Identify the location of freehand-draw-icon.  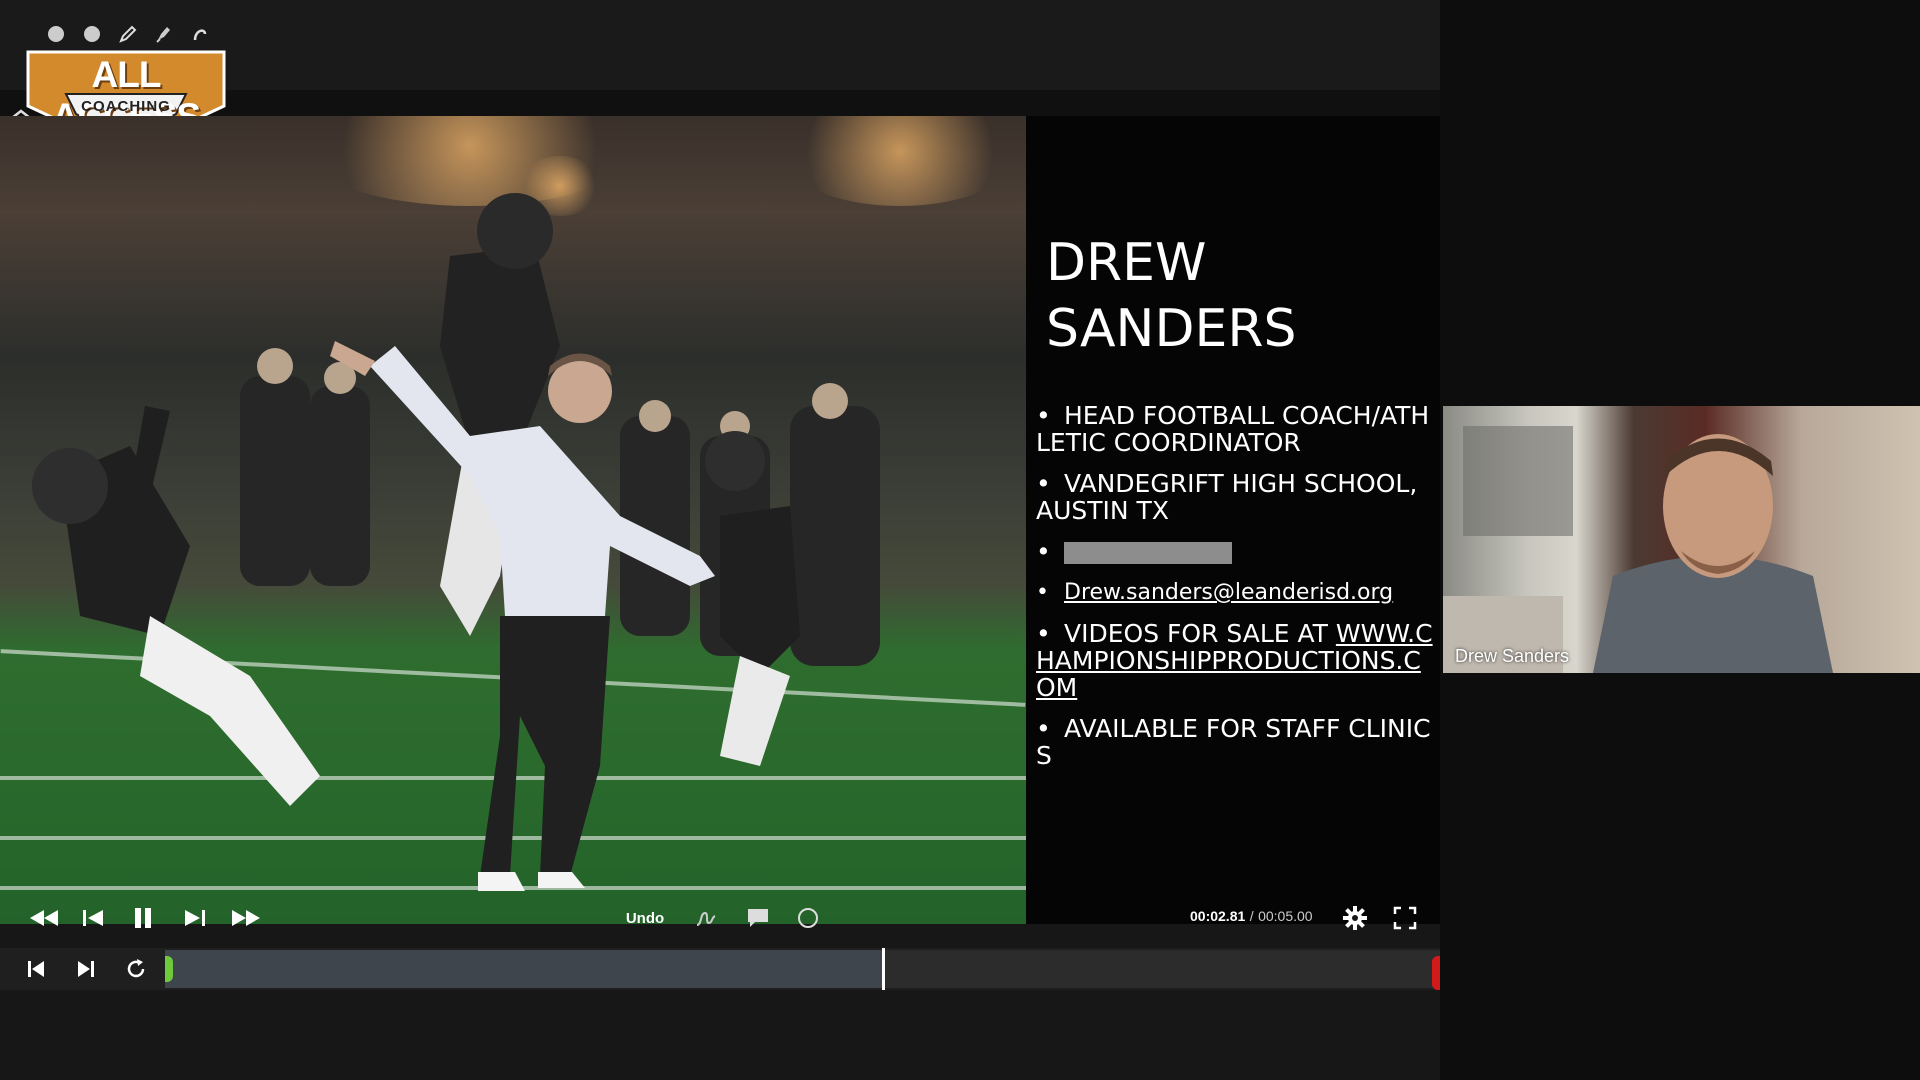
(706, 918).